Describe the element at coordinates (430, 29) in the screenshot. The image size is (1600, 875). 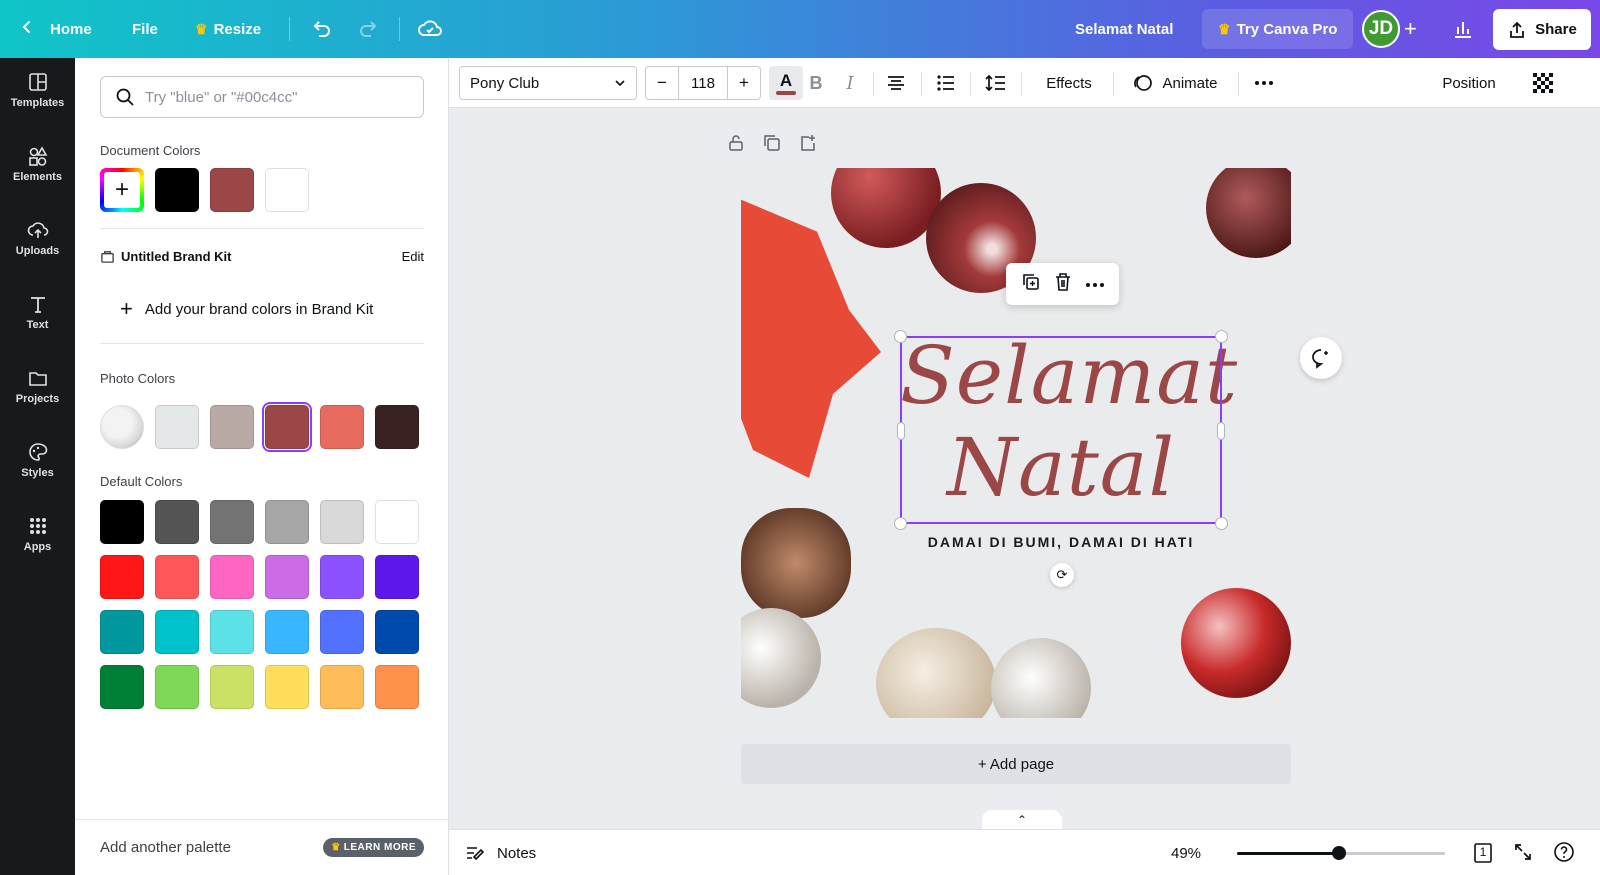
I see `cloud-save-status` at that location.